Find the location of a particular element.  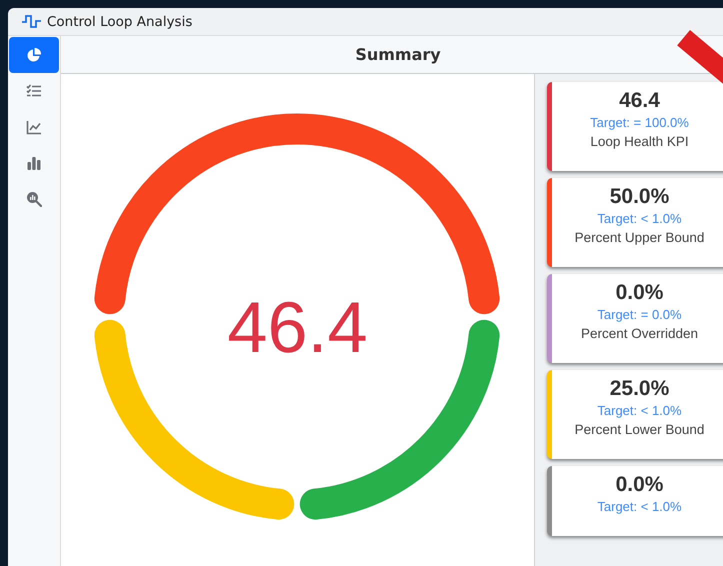

page-title: Summary is located at coordinates (398, 54).